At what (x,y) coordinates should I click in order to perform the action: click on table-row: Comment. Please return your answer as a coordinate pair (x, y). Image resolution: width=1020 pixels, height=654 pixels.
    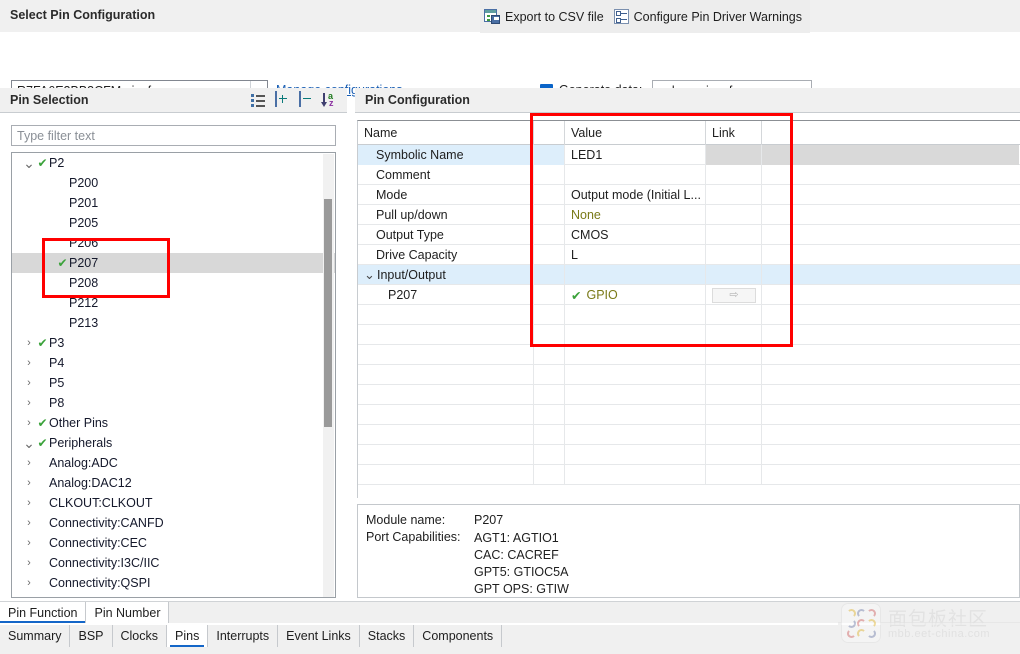
    Looking at the image, I should click on (689, 175).